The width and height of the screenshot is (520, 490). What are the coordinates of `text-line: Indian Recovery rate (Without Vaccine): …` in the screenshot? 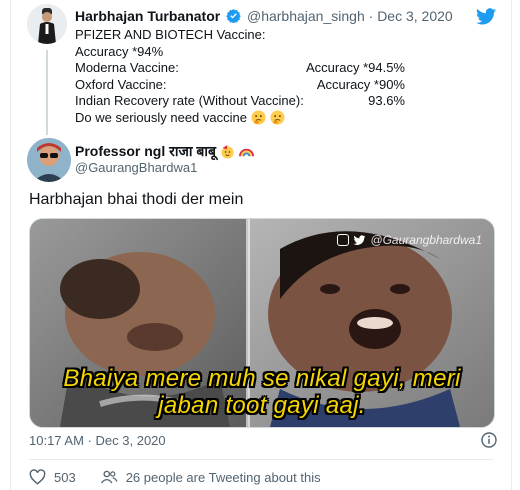 It's located at (240, 101).